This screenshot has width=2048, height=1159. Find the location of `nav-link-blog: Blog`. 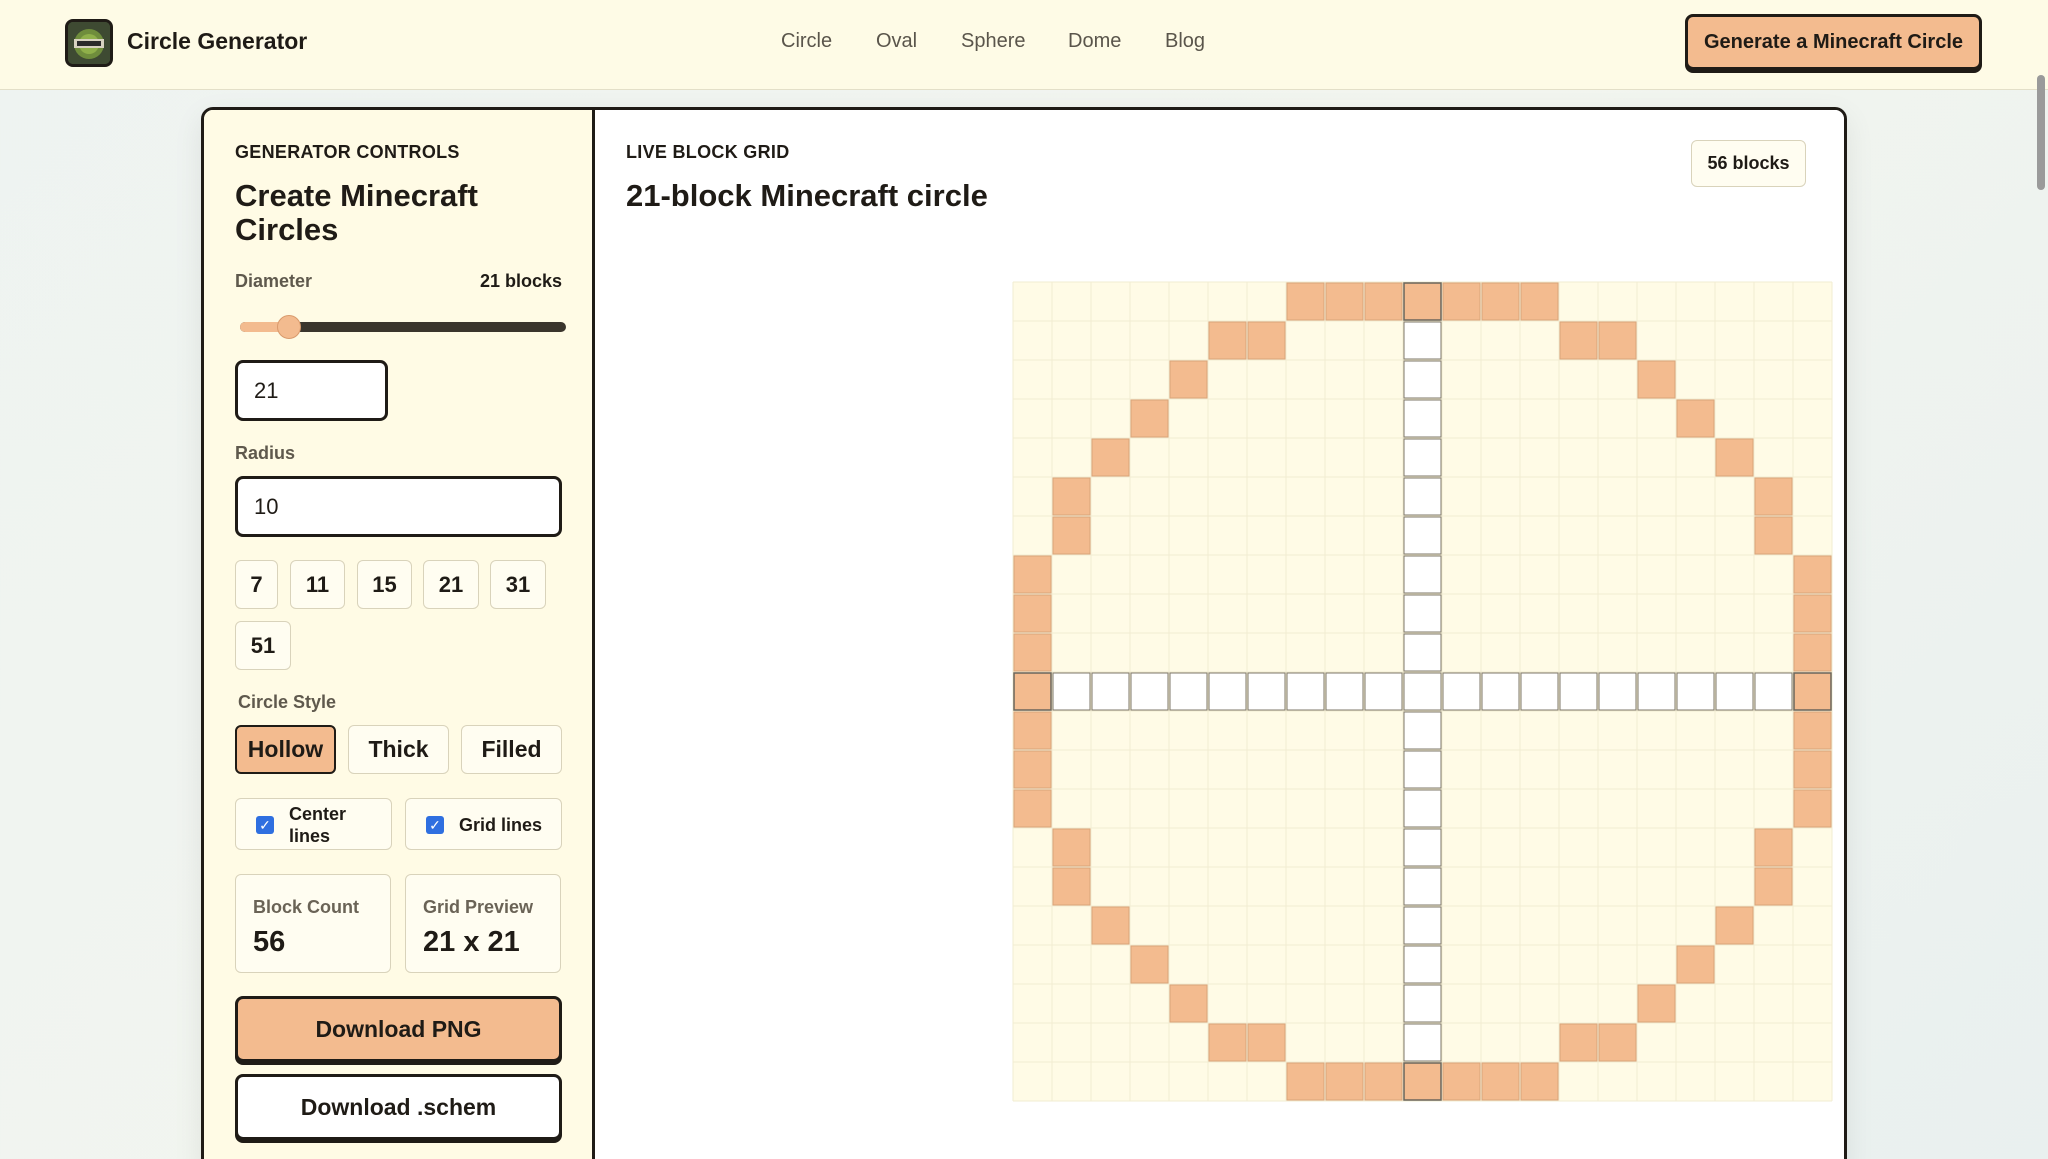

nav-link-blog: Blog is located at coordinates (1185, 41).